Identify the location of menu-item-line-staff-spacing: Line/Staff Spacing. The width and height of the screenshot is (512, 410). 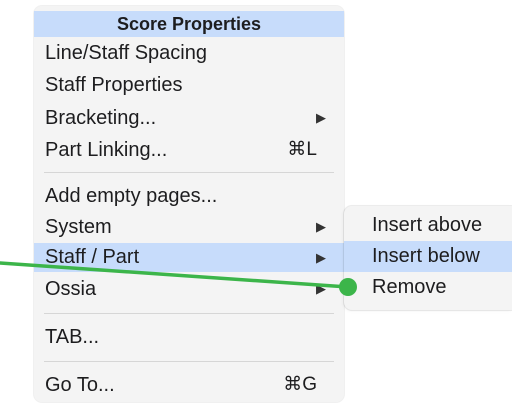
(189, 53).